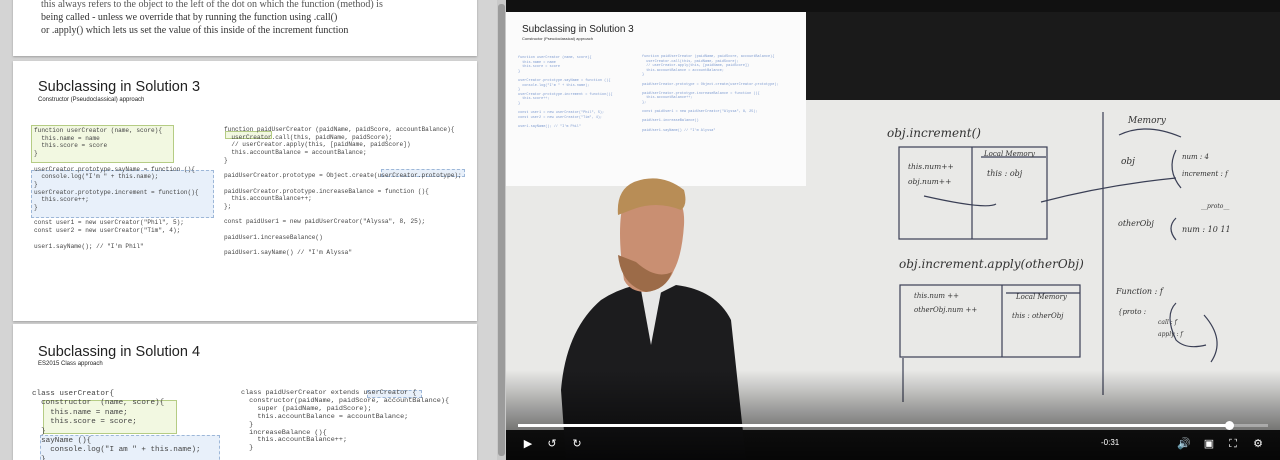  Describe the element at coordinates (70, 364) in the screenshot. I see `slide-subtitle: ES2015 Class approach` at that location.